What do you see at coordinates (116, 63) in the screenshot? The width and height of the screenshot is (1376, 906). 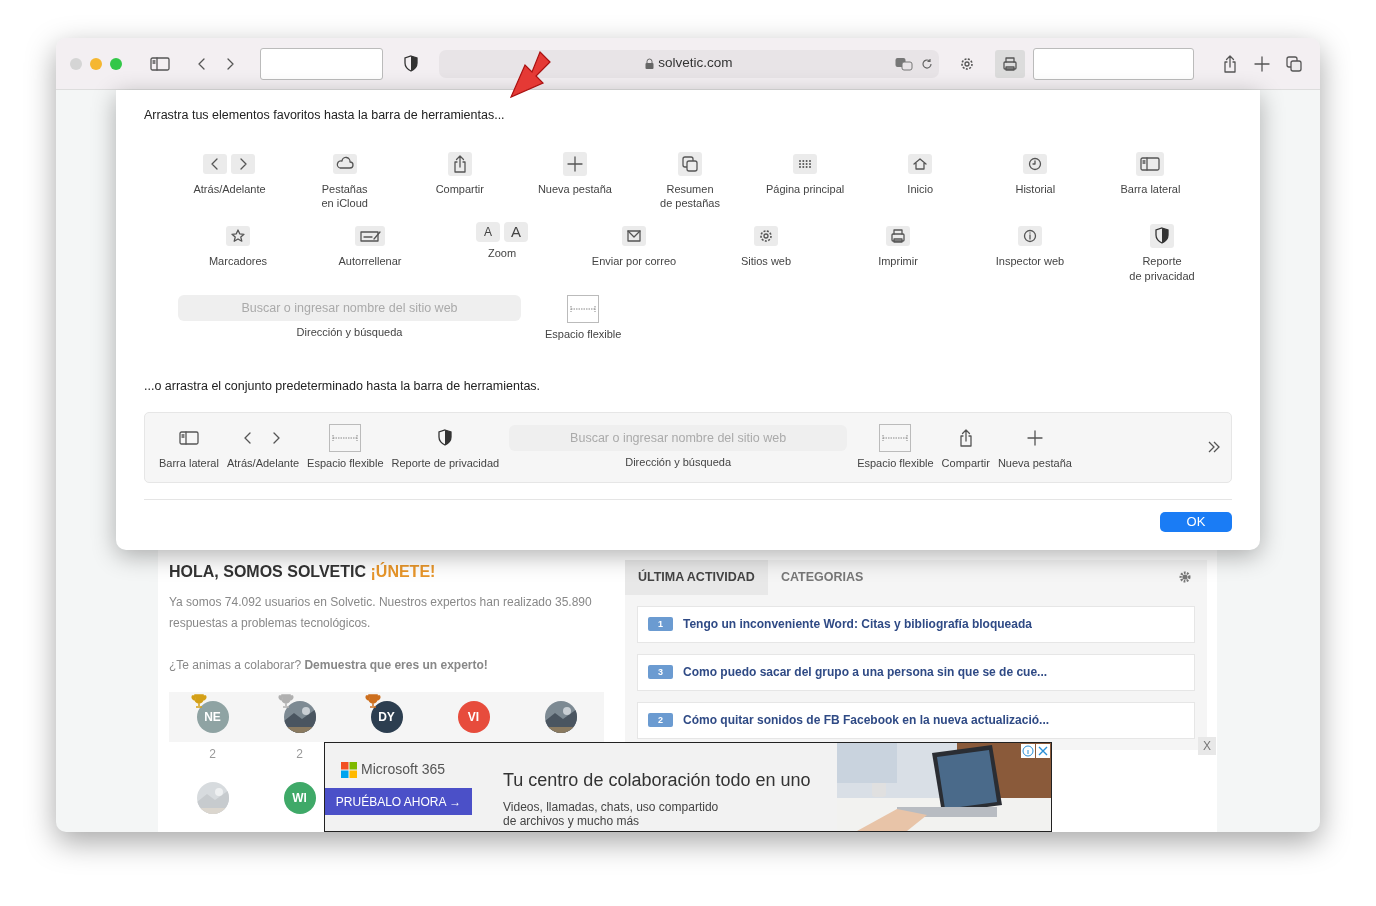 I see `window-control` at bounding box center [116, 63].